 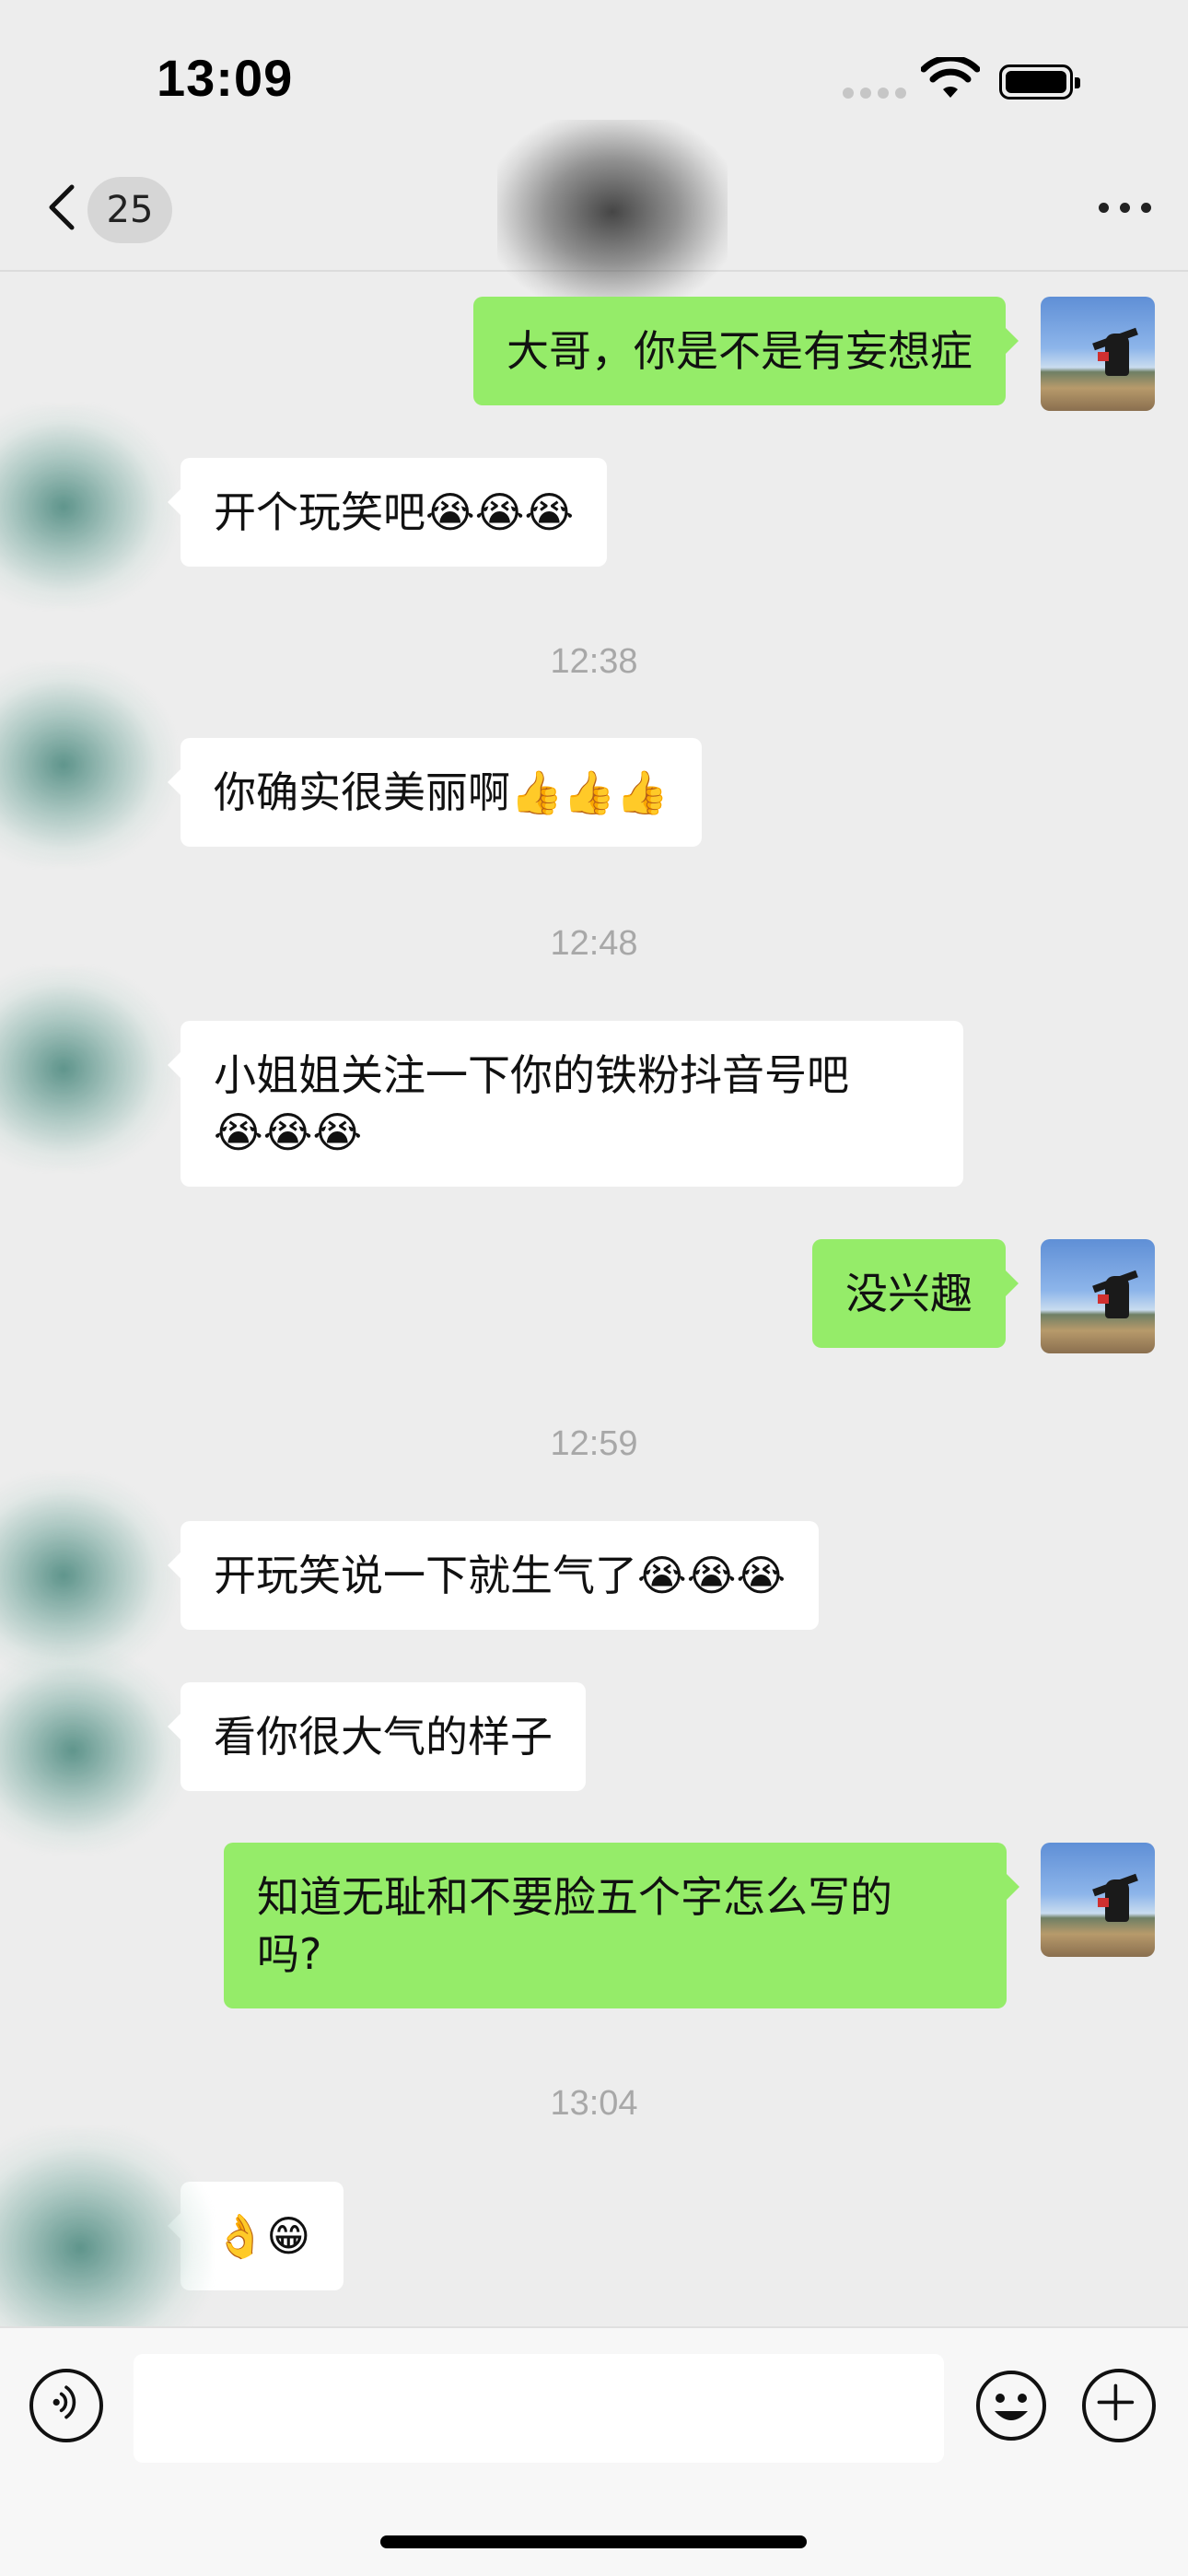 What do you see at coordinates (574, 1897) in the screenshot?
I see `message-text: 知道无耻和不要脸五个字怎么写的` at bounding box center [574, 1897].